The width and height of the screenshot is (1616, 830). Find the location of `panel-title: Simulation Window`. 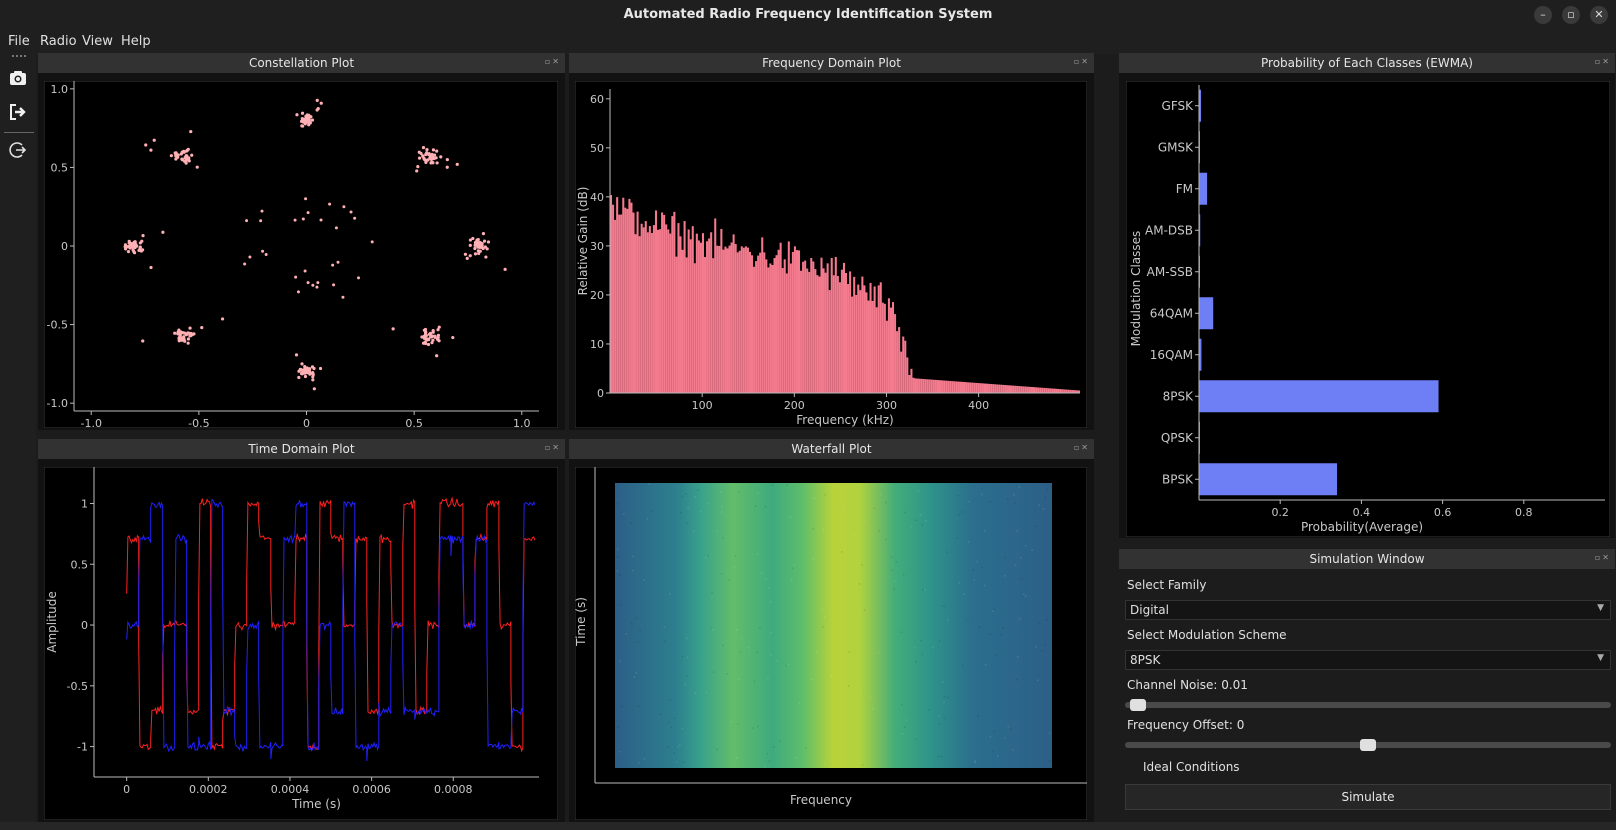

panel-title: Simulation Window is located at coordinates (1367, 559).